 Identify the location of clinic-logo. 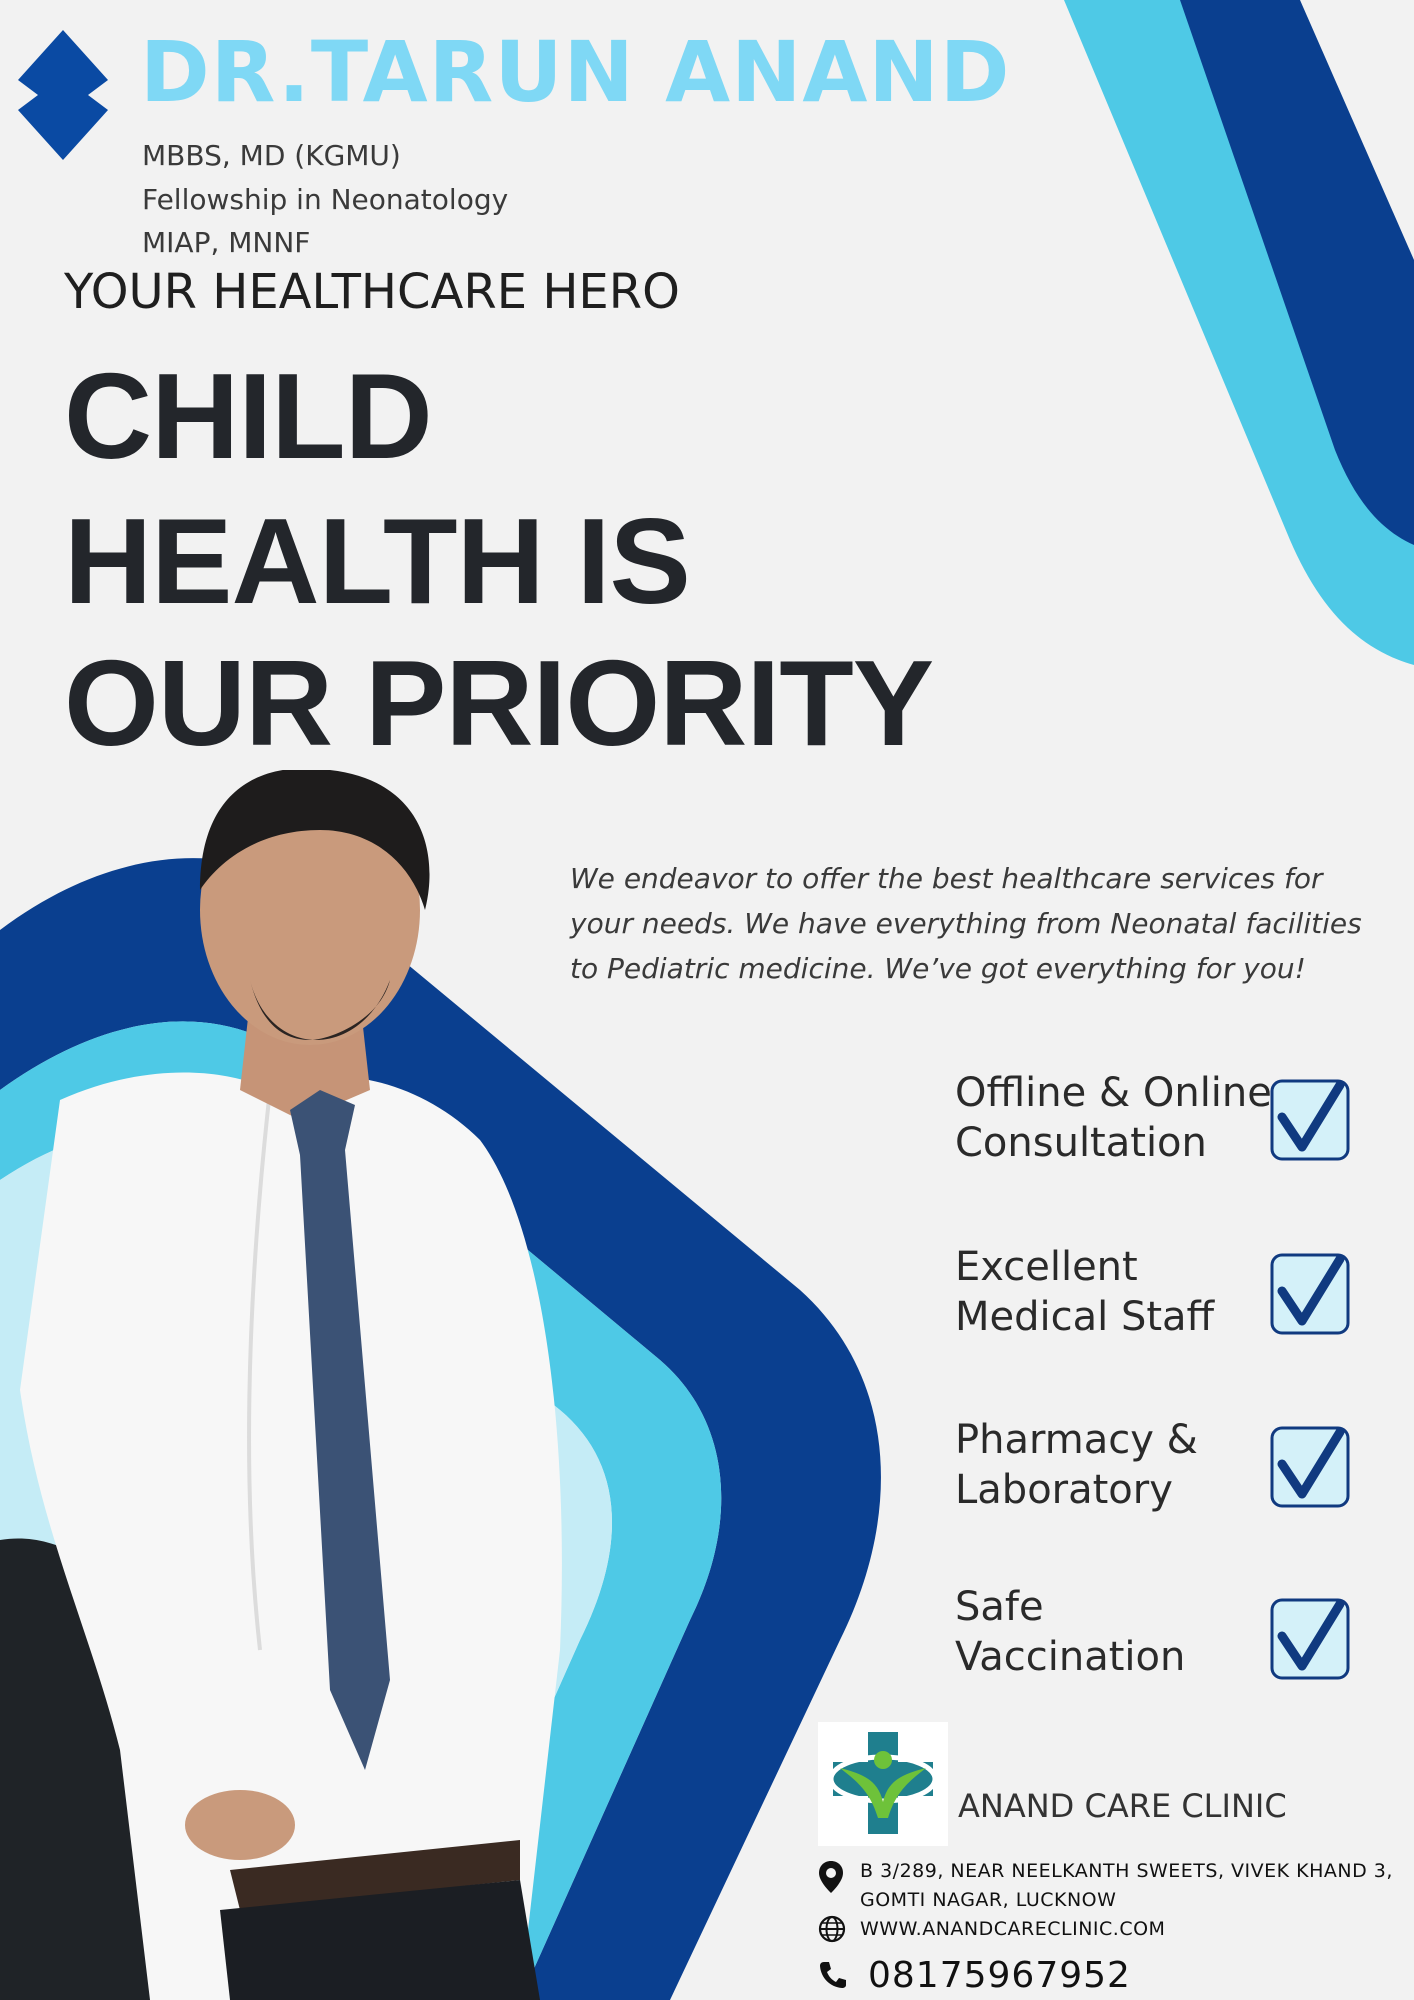
(883, 1784).